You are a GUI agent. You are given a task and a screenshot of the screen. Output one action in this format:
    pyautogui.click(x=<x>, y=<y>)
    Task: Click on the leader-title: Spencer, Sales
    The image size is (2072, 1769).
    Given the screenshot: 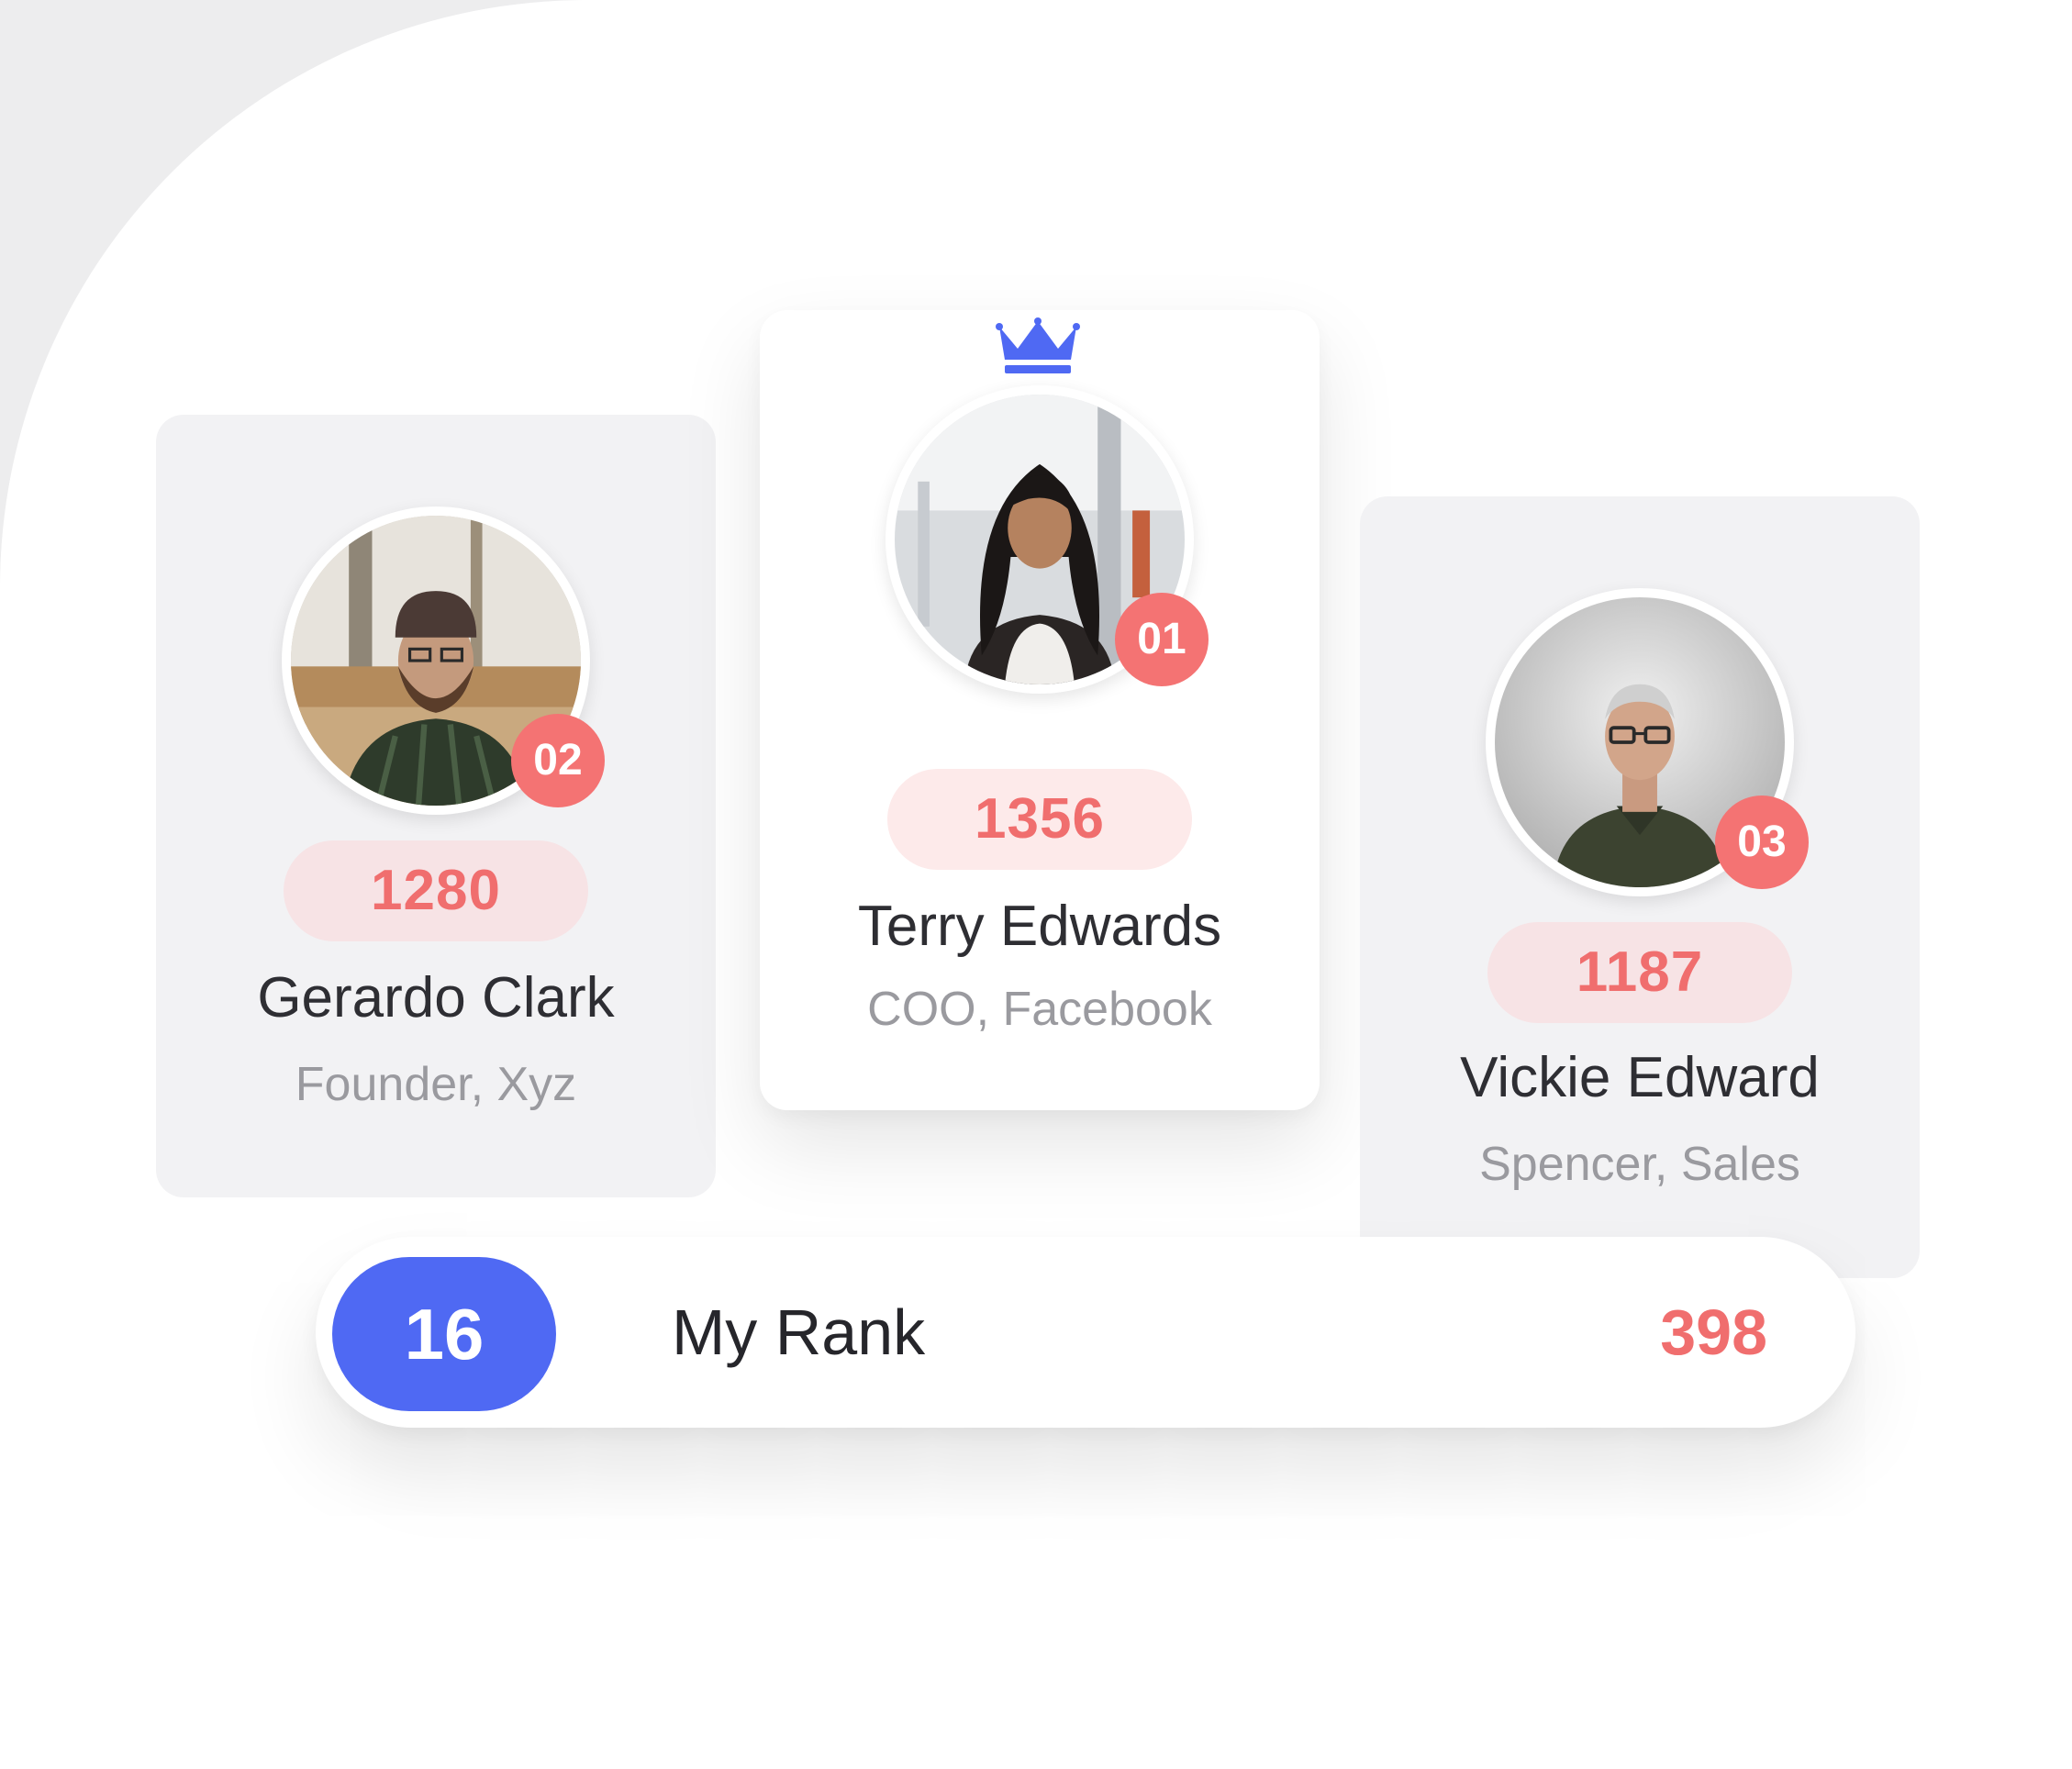 What is the action you would take?
    pyautogui.click(x=1639, y=1164)
    